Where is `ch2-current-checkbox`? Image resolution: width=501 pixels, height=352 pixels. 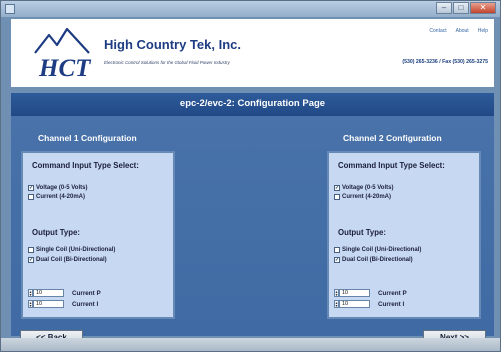 ch2-current-checkbox is located at coordinates (337, 197).